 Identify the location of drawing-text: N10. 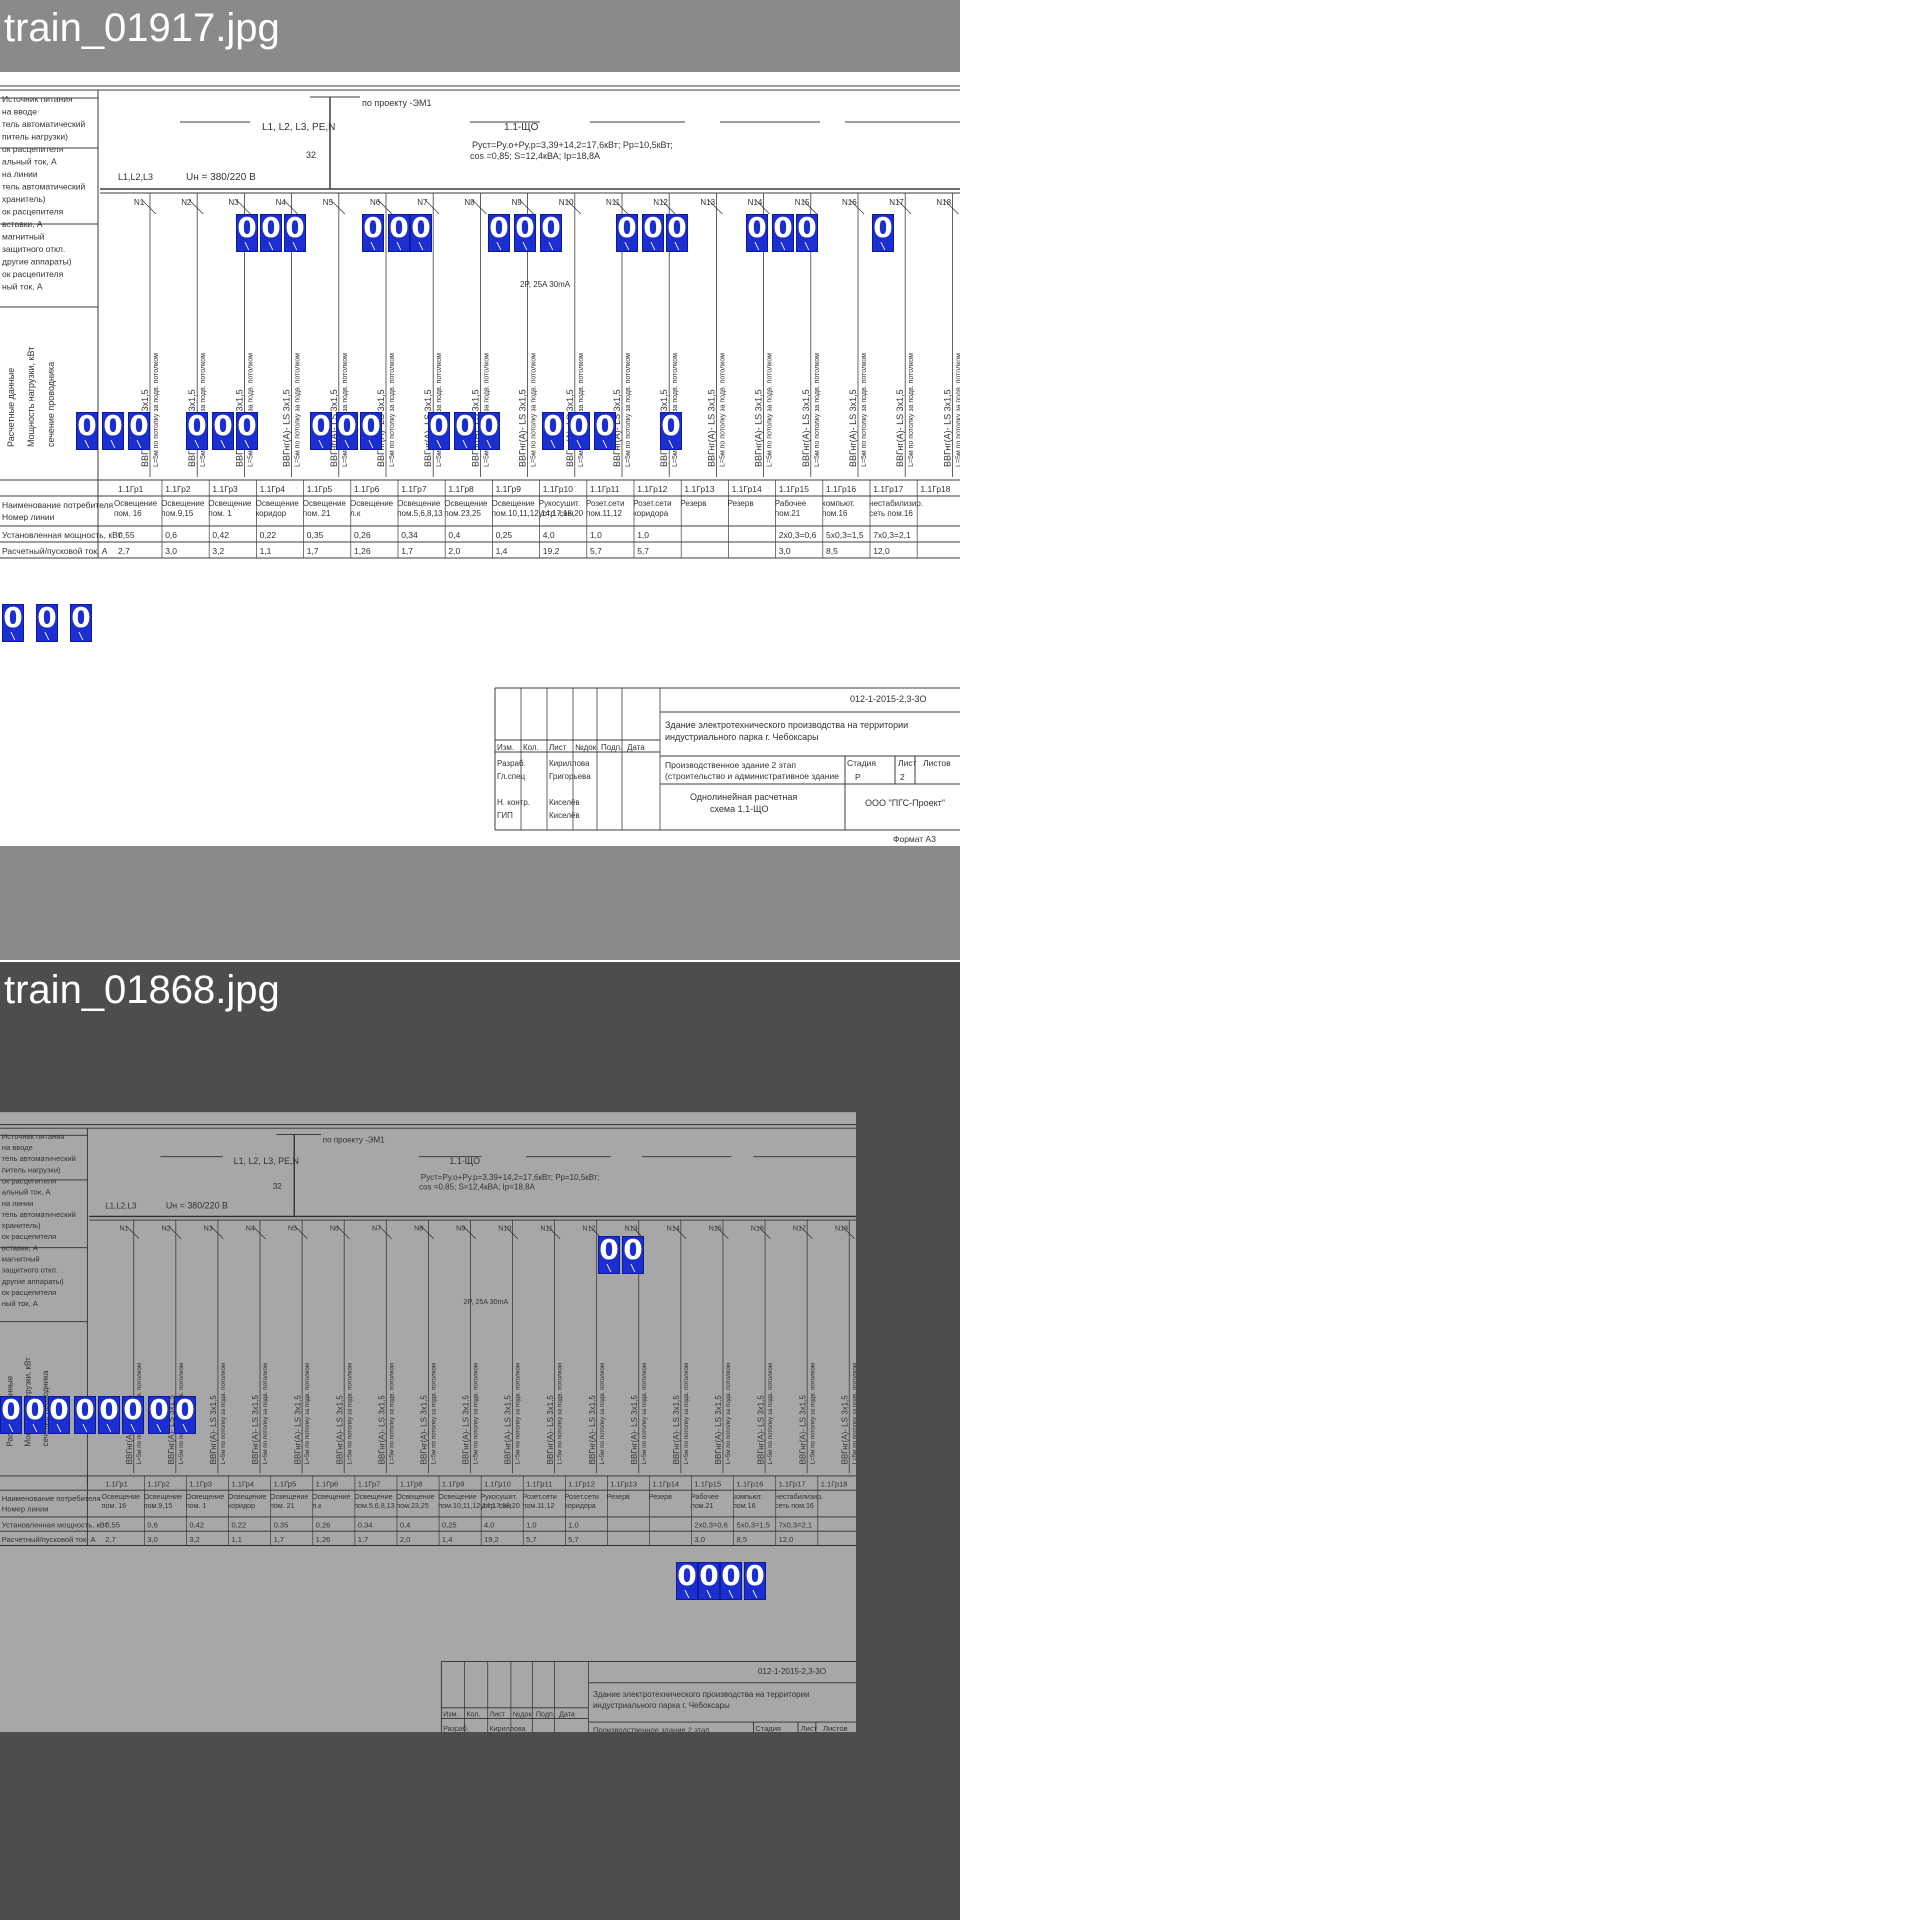
(504, 1229).